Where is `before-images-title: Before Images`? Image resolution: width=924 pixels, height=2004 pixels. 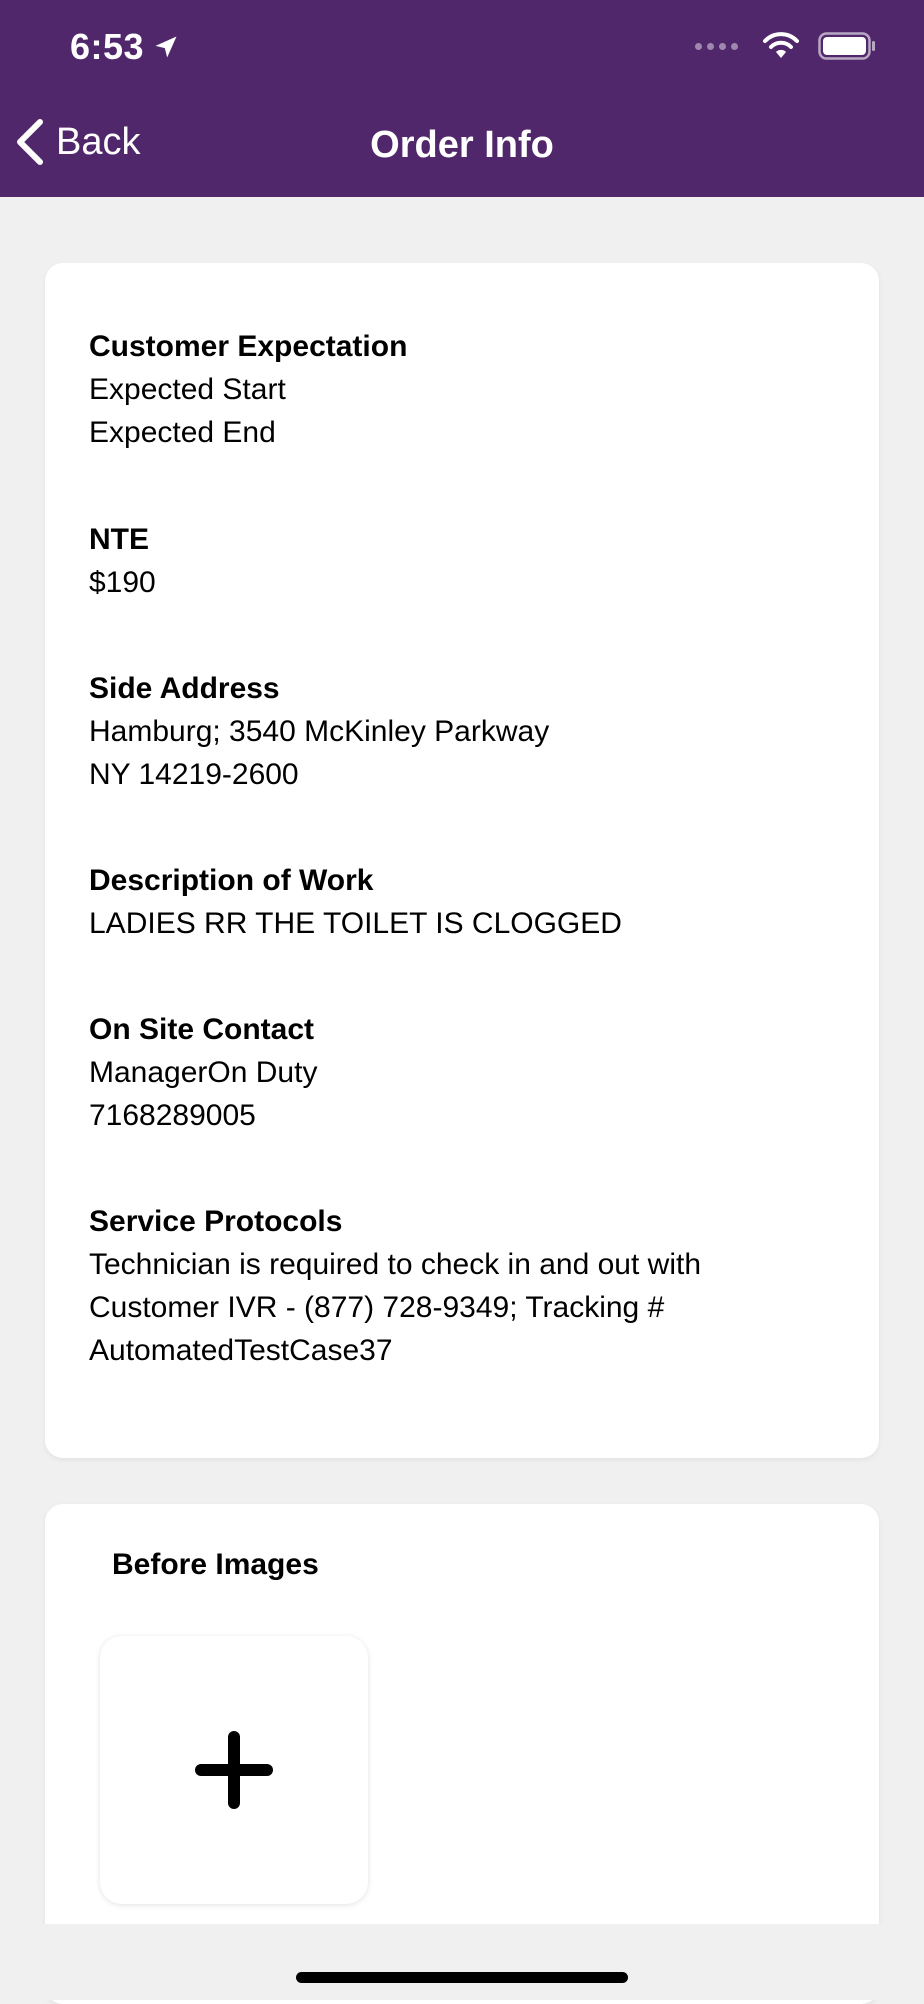 before-images-title: Before Images is located at coordinates (215, 1564).